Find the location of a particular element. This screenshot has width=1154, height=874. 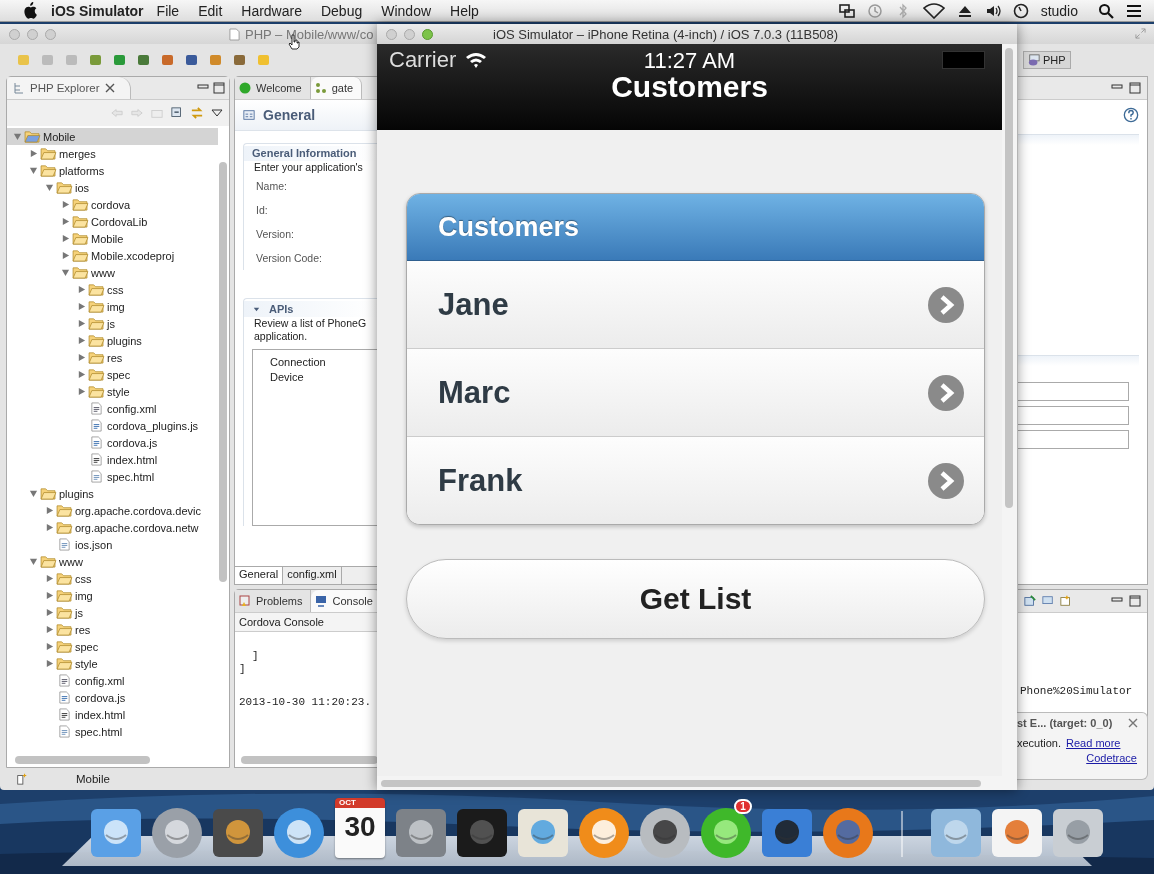

app-menu: iOS Simulator is located at coordinates (97, 10).